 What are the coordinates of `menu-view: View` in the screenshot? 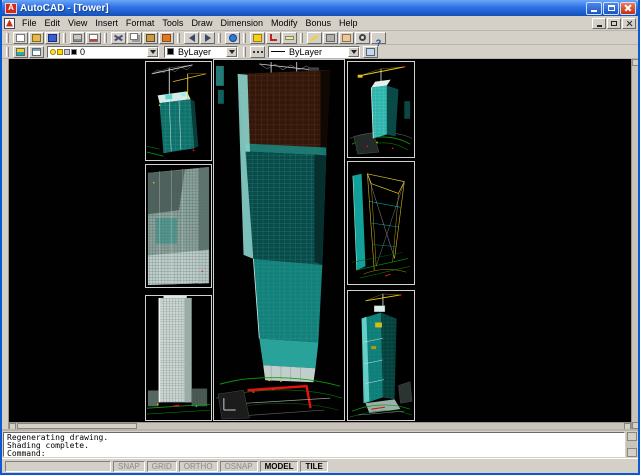 It's located at (77, 23).